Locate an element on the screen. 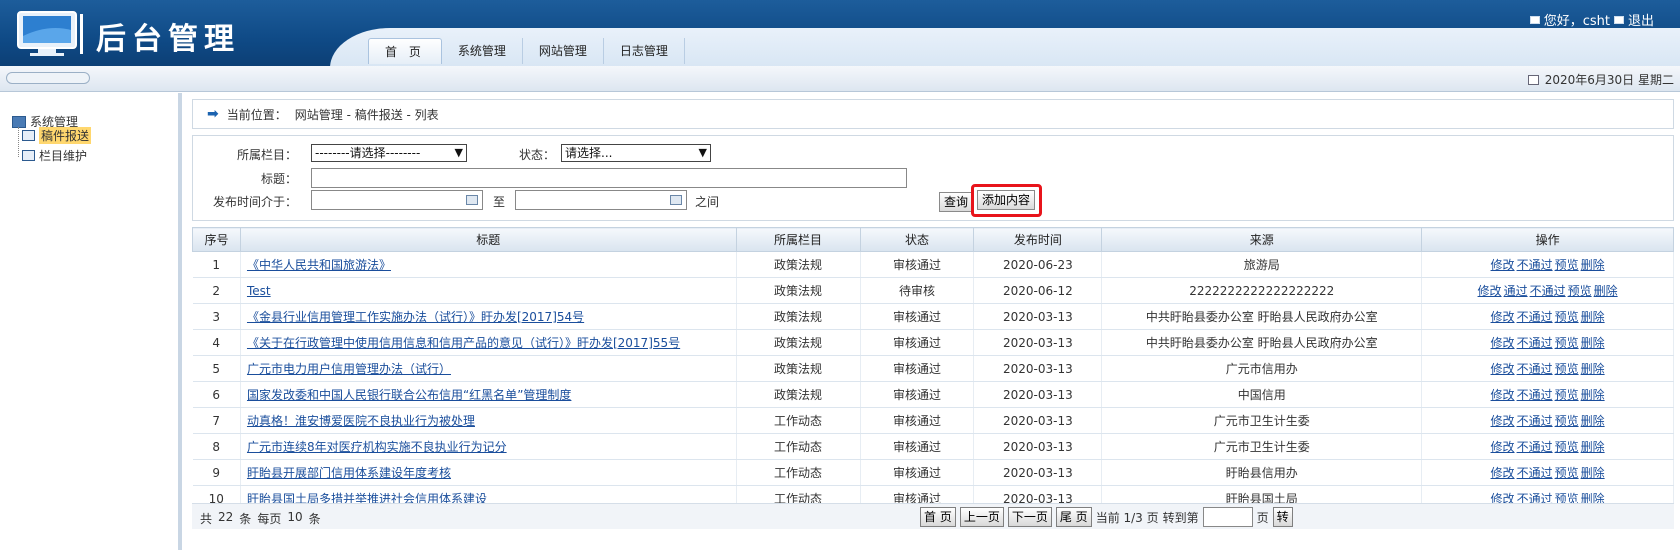 The image size is (1680, 550). total-unit: 条 is located at coordinates (245, 519).